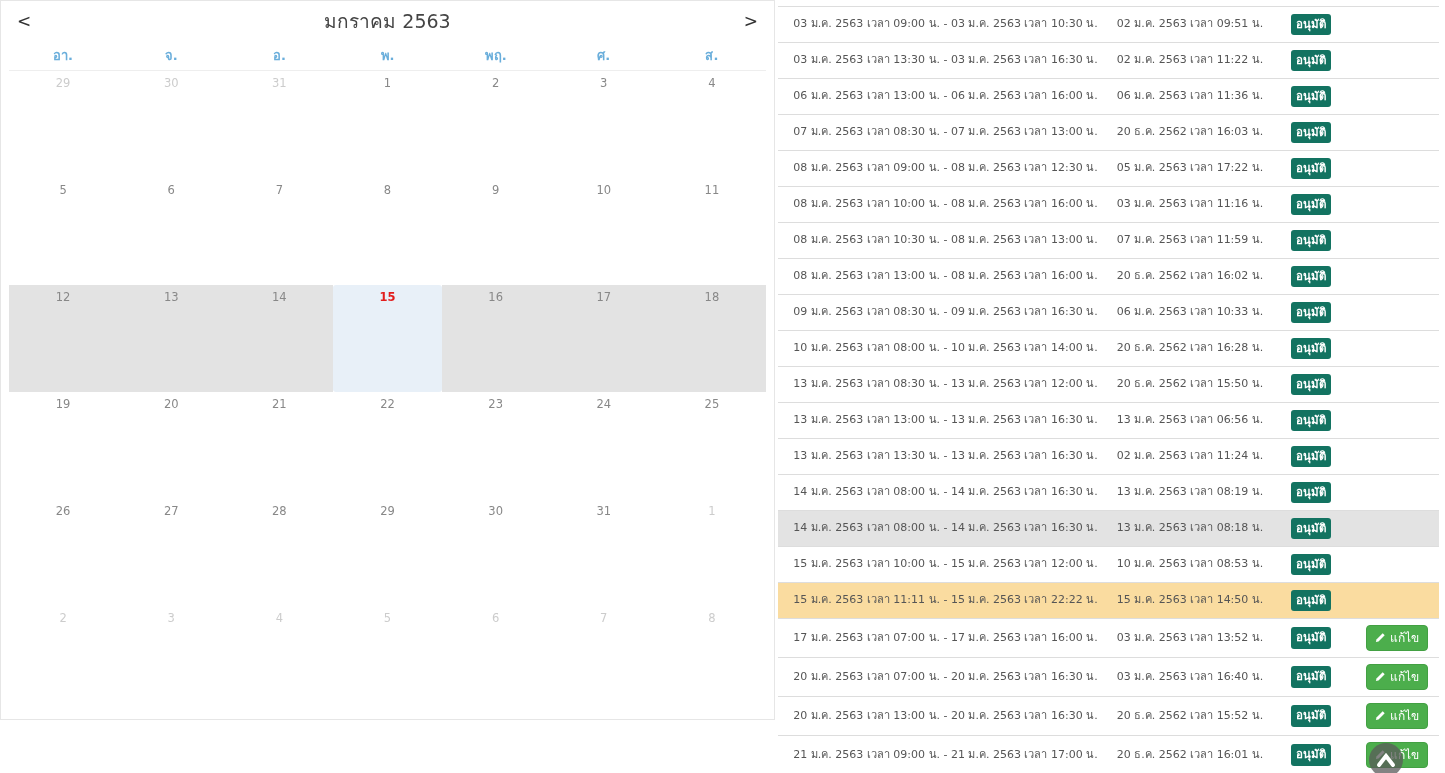 Image resolution: width=1445 pixels, height=773 pixels. What do you see at coordinates (387, 21) in the screenshot?
I see `month-title: มกราคม 2563` at bounding box center [387, 21].